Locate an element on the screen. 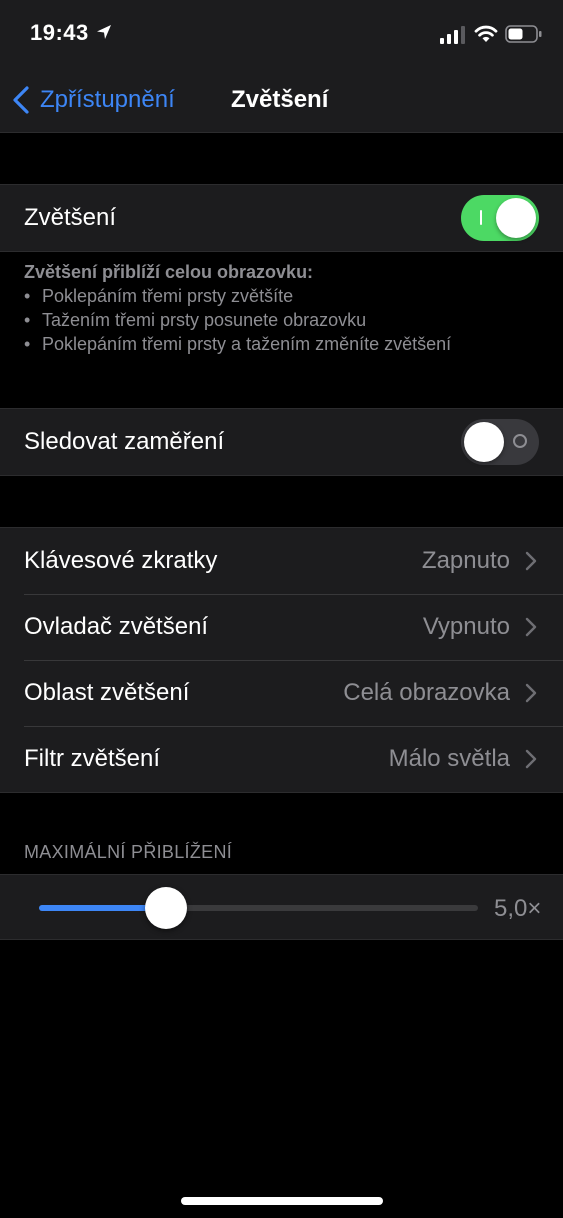 This screenshot has width=563, height=1218. setting-value: Celá obrazovka is located at coordinates (426, 692).